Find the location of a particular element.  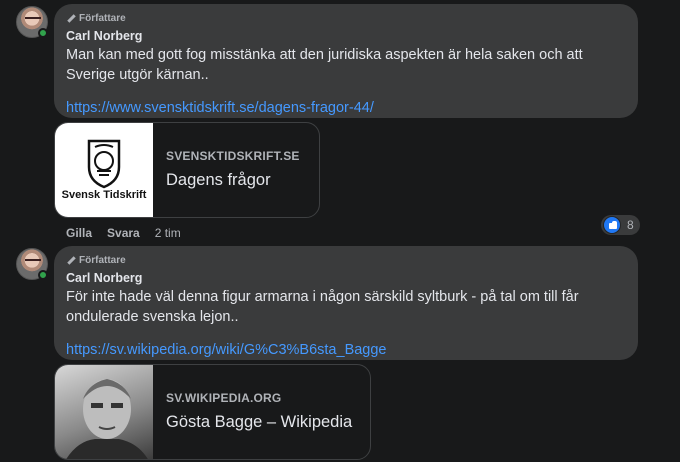

portrait-photo is located at coordinates (107, 419).